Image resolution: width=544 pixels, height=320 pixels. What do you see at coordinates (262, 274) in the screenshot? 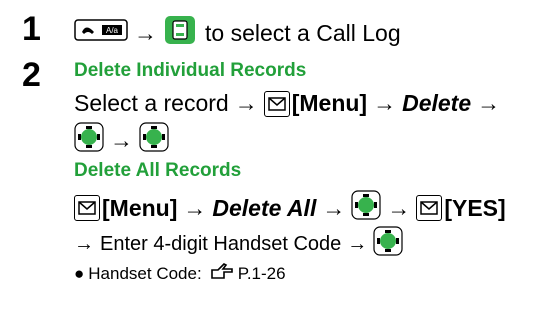
I see `note-page-ref: P.1-26` at bounding box center [262, 274].